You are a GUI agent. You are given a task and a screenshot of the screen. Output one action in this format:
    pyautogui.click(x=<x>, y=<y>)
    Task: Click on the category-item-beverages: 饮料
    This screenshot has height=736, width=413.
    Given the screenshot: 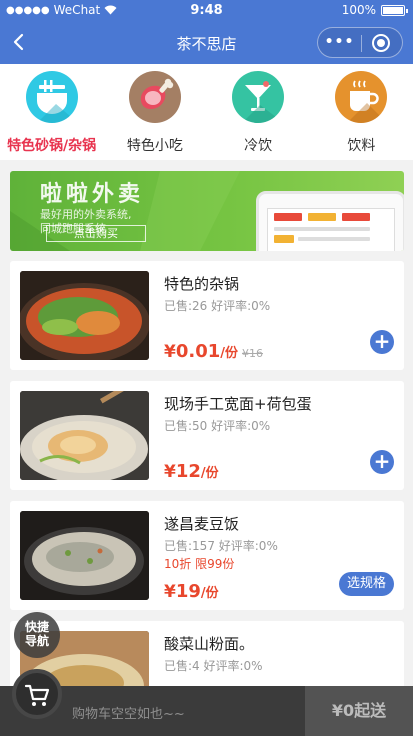 What is the action you would take?
    pyautogui.click(x=361, y=112)
    